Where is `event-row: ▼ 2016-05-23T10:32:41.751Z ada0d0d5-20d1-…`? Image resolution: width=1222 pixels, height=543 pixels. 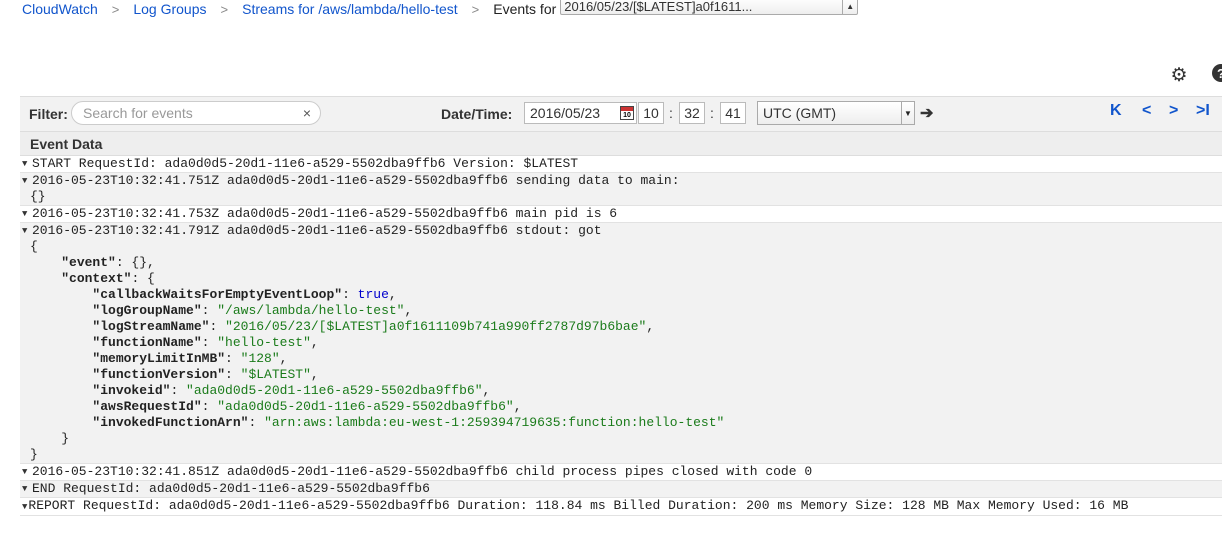
event-row: ▼ 2016-05-23T10:32:41.751Z ada0d0d5-20d1-… is located at coordinates (621, 189).